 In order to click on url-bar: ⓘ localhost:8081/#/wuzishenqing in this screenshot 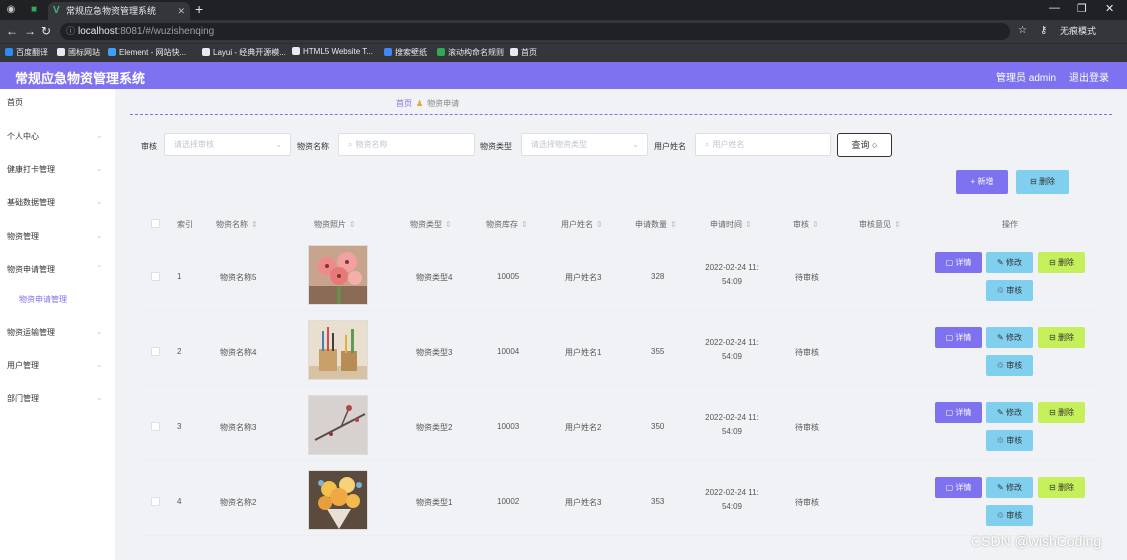, I will do `click(535, 31)`.